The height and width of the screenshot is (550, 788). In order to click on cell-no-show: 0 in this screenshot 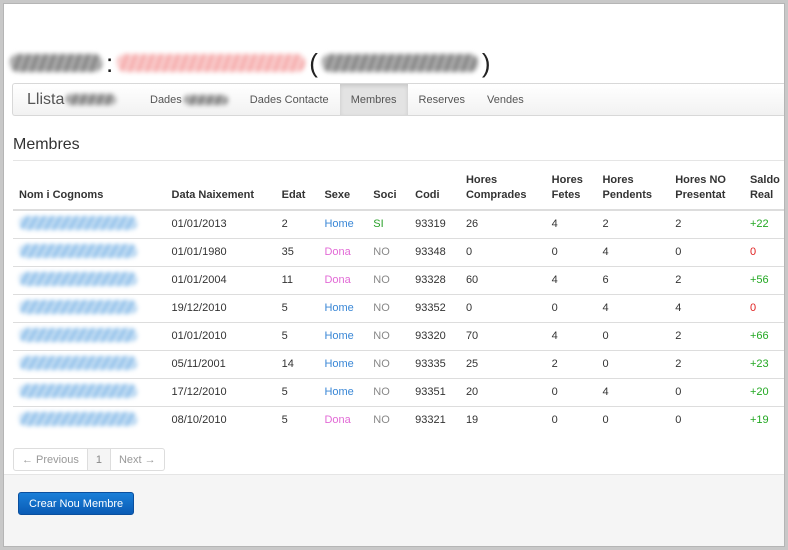, I will do `click(706, 251)`.